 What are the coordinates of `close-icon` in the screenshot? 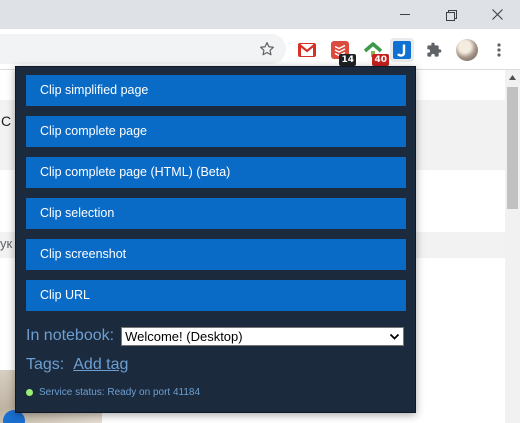 It's located at (497, 14).